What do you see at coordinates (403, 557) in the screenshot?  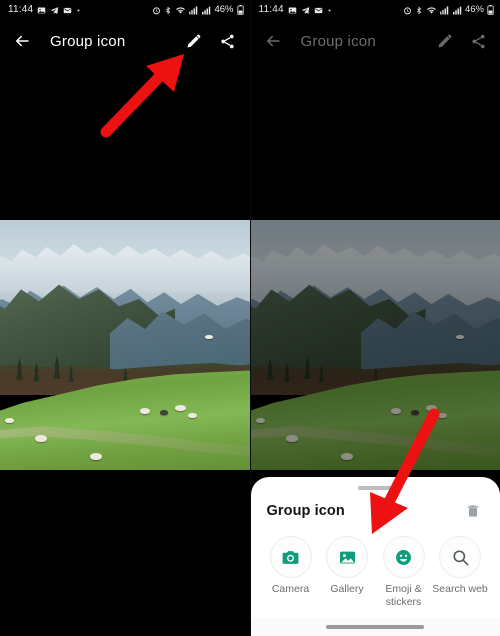 I see `emoji-smiley-icon` at bounding box center [403, 557].